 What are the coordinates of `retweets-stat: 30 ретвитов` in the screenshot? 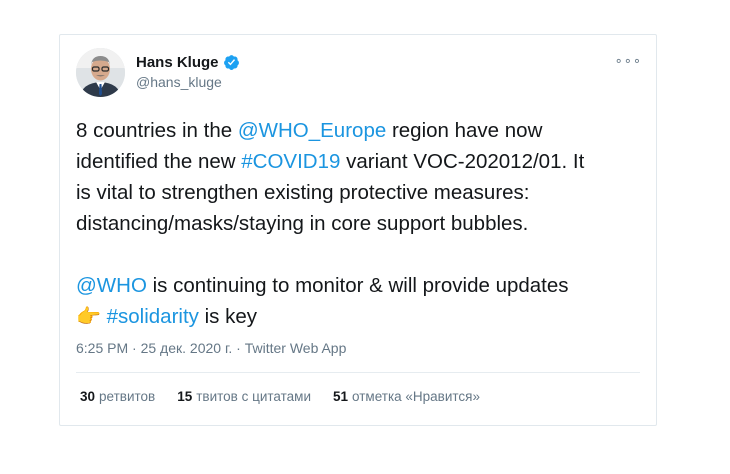 It's located at (117, 396).